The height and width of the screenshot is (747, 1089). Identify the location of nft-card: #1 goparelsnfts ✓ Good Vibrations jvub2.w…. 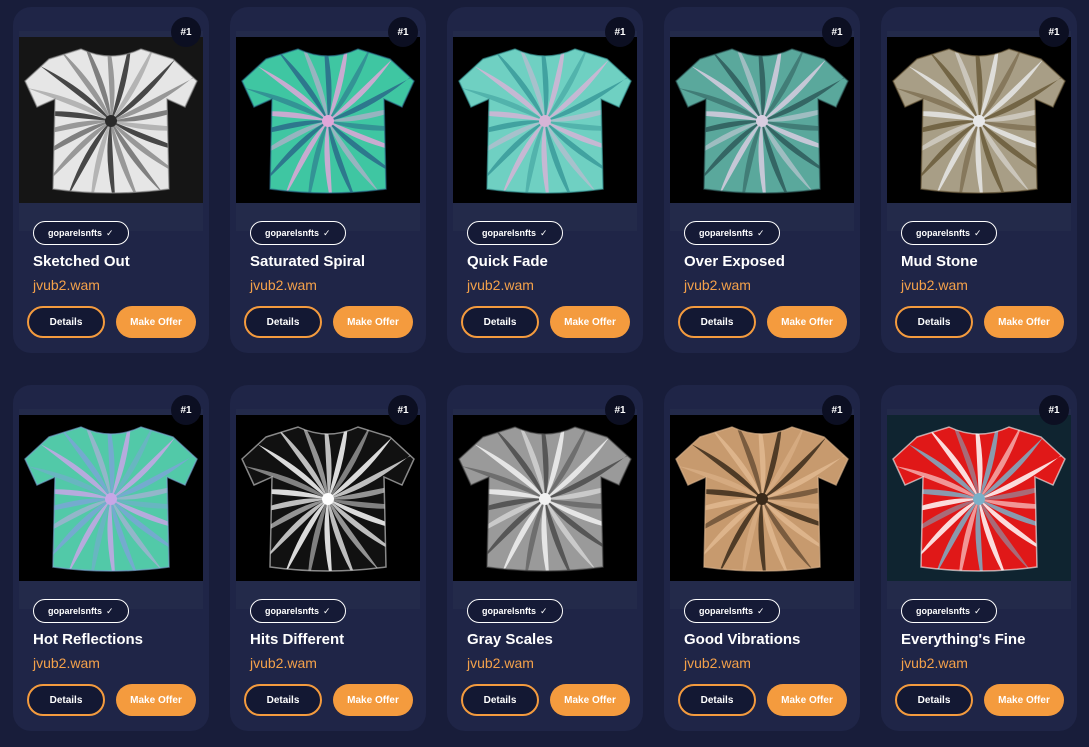
(762, 558).